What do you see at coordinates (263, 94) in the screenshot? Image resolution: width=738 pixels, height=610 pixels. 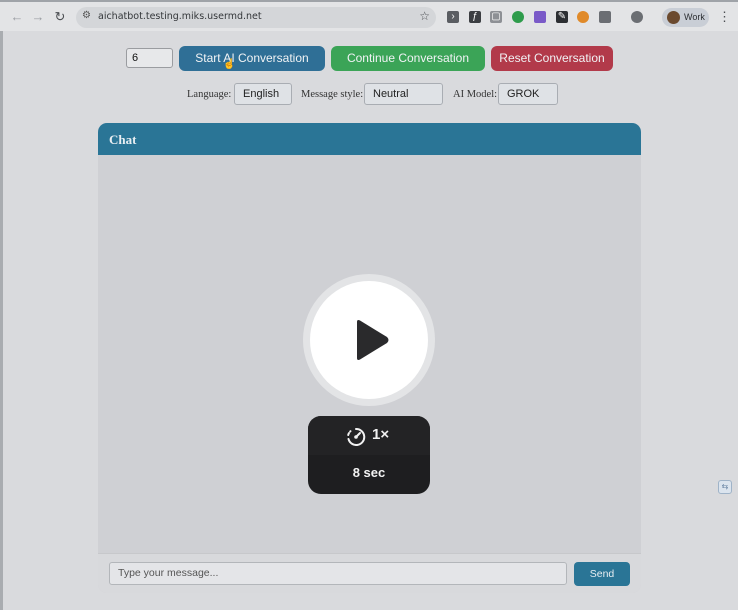 I see `language-select: English` at bounding box center [263, 94].